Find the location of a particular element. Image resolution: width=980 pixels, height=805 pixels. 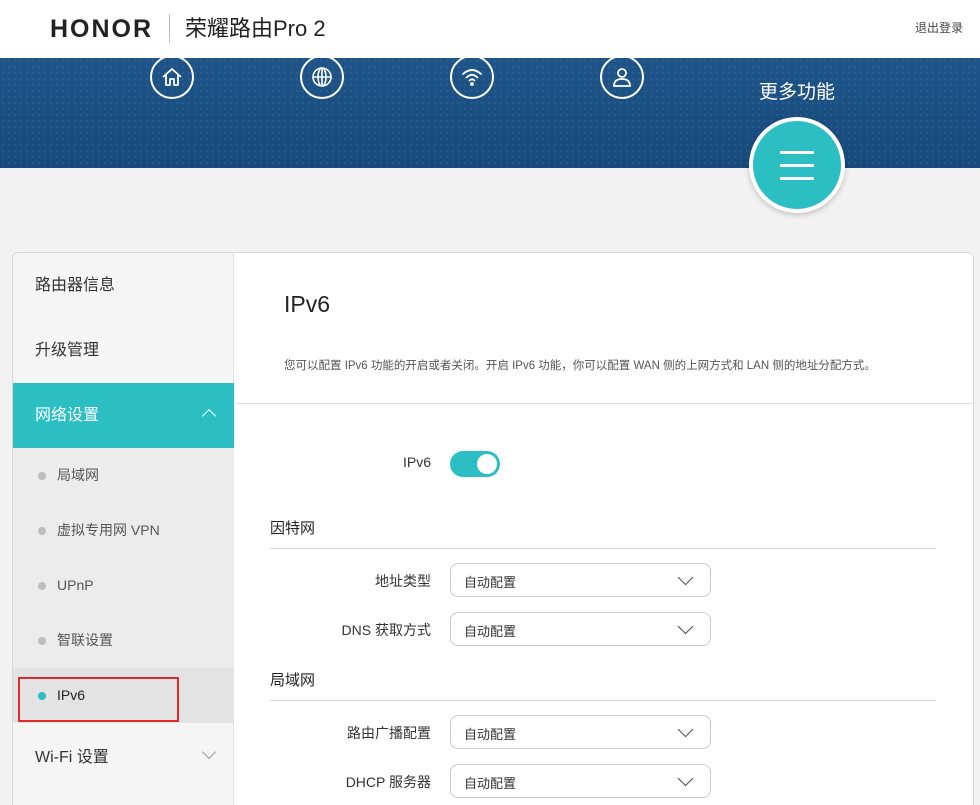

section-title-lan: 局域网 is located at coordinates (293, 680).